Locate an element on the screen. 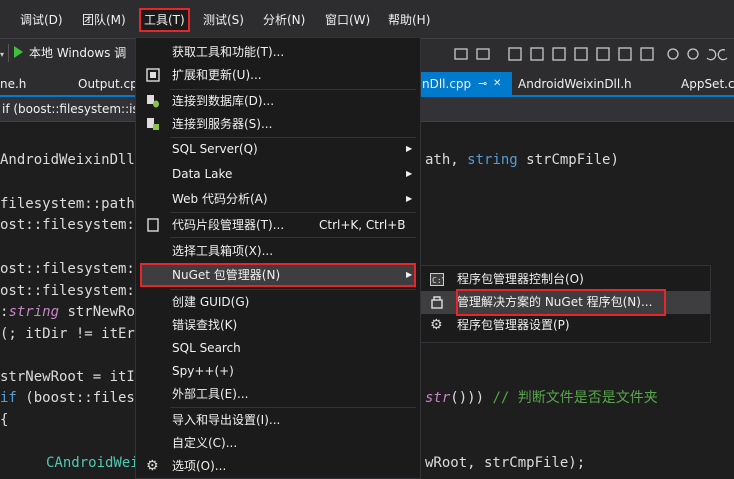  menu-test: 测试(S) is located at coordinates (223, 20).